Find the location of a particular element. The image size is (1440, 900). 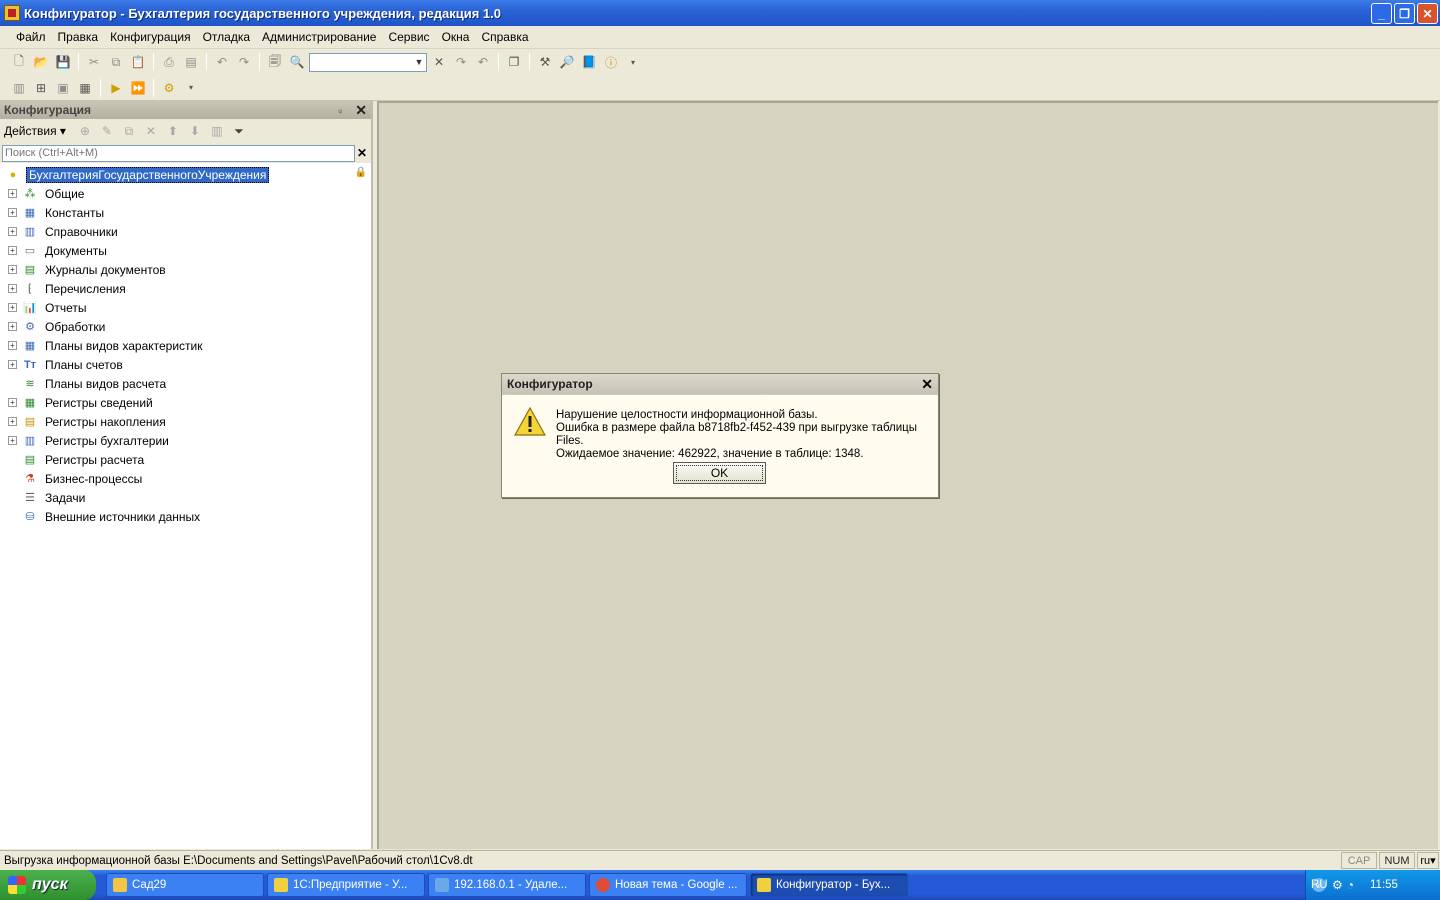

find-previous-icon: ↶ is located at coordinates (483, 62).